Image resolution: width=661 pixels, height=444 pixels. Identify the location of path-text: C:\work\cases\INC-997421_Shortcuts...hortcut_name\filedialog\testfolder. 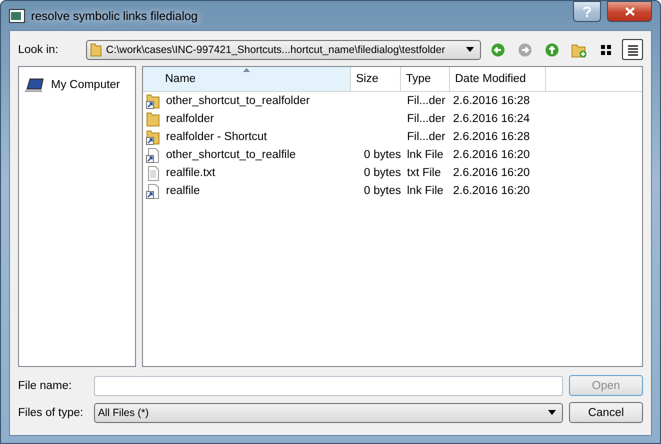
(276, 50).